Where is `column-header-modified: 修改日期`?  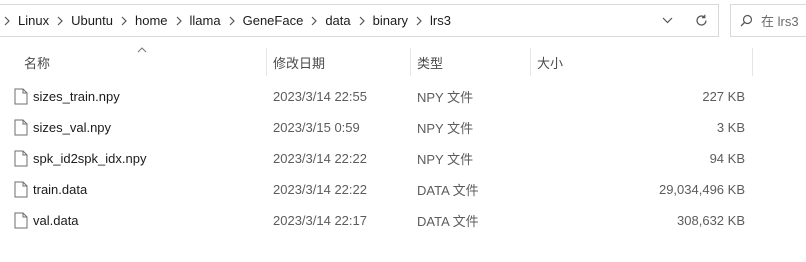 column-header-modified: 修改日期 is located at coordinates (299, 62).